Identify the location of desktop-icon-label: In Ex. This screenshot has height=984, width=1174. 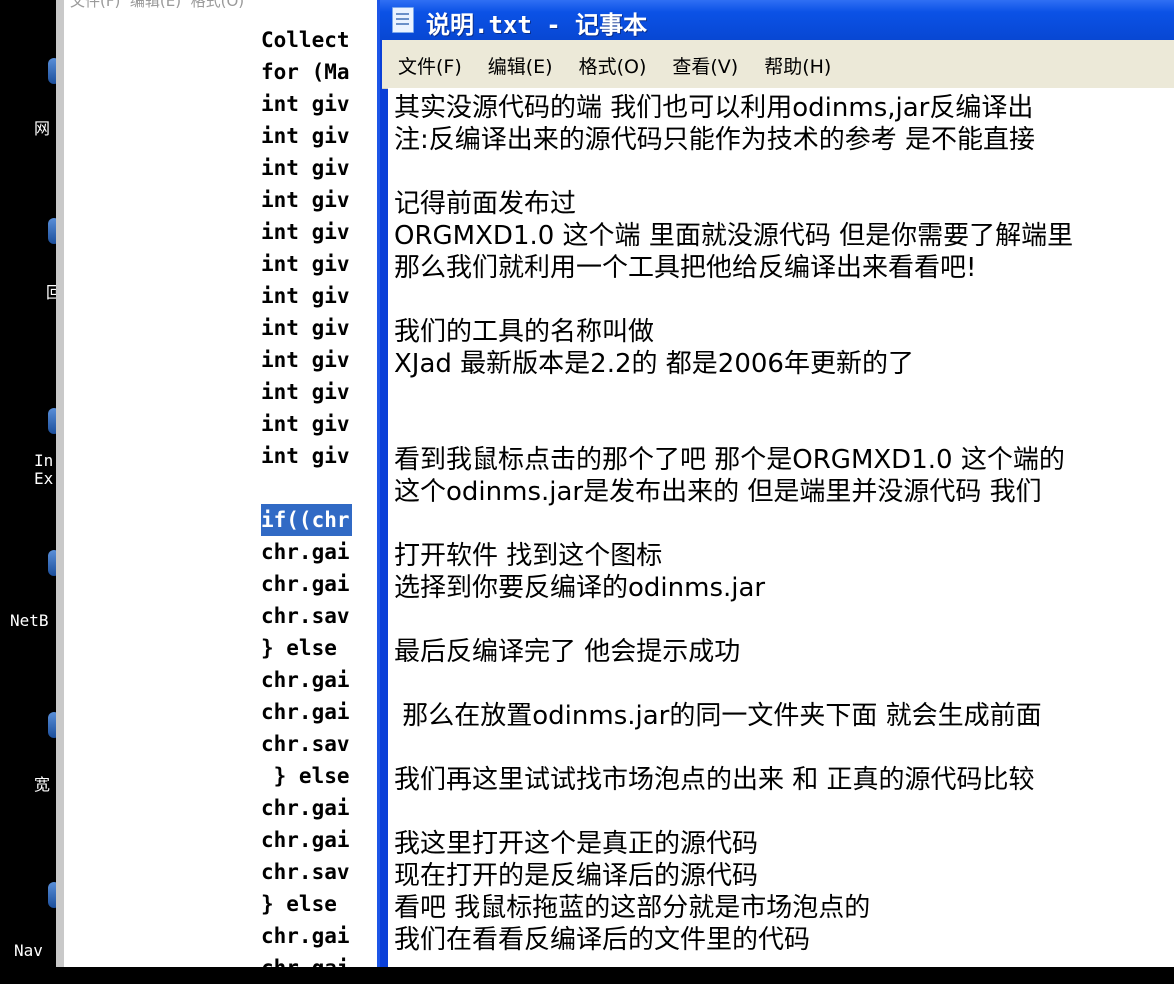
(44, 469).